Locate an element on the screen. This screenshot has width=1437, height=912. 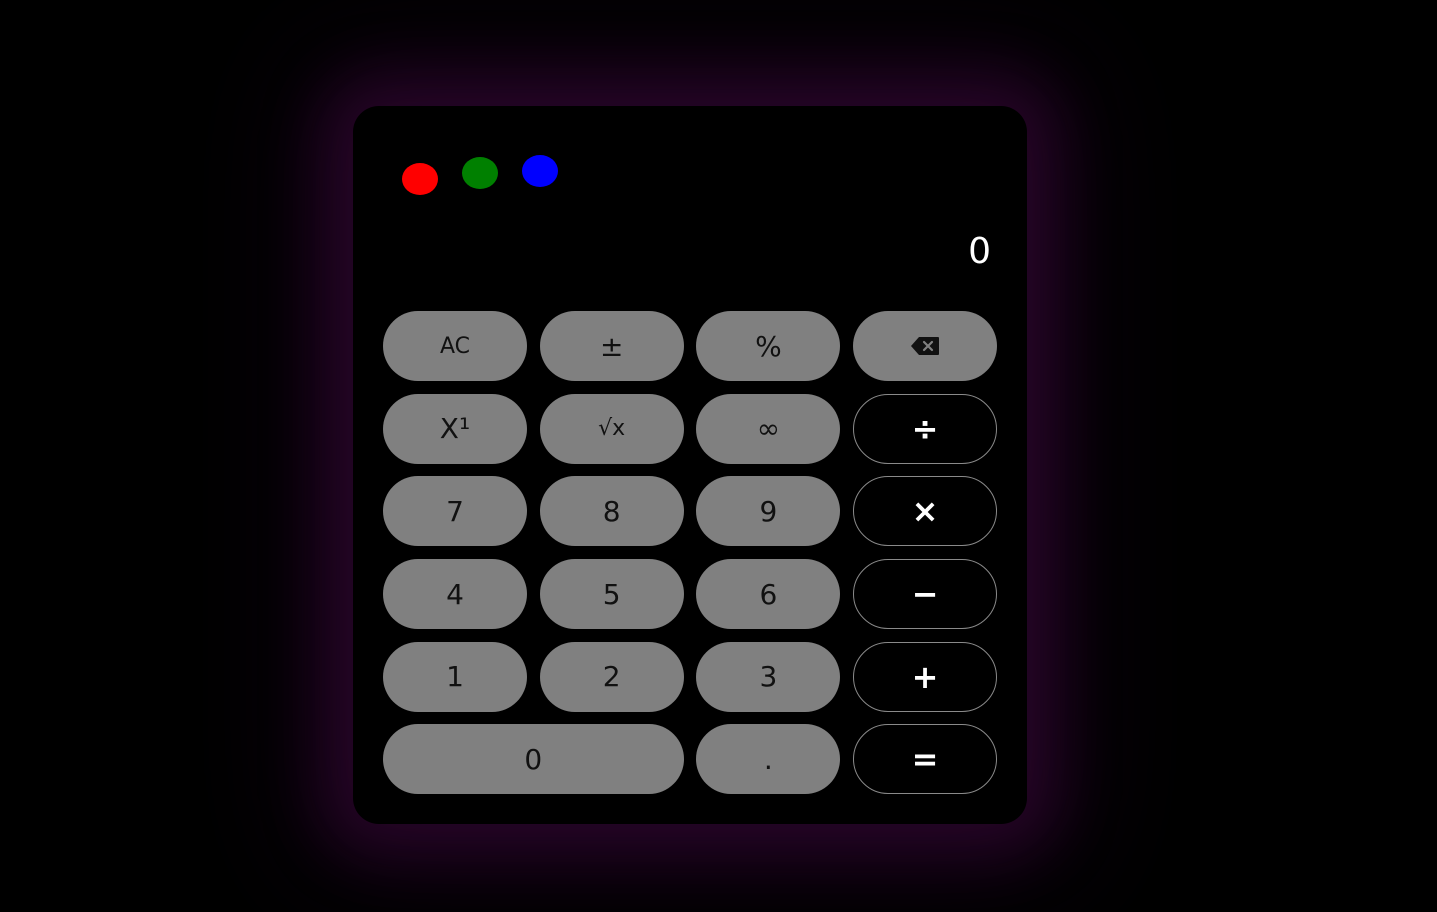
backspace-icon is located at coordinates (925, 346).